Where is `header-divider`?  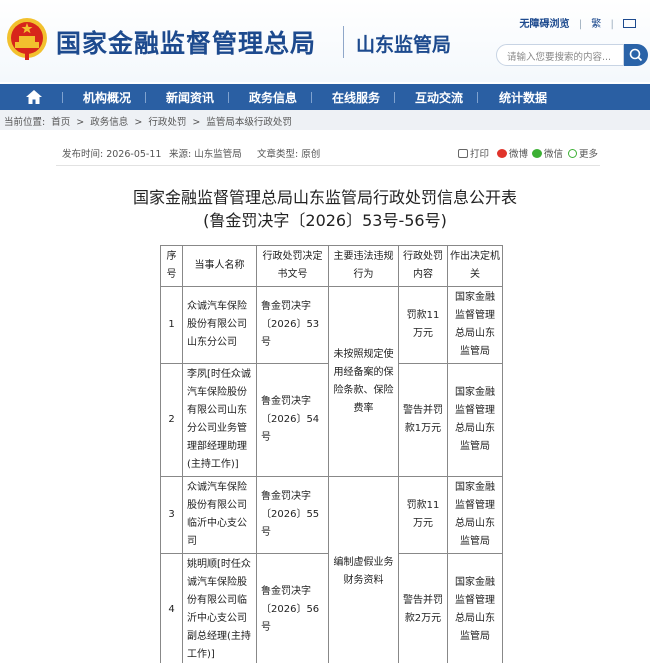 header-divider is located at coordinates (343, 42).